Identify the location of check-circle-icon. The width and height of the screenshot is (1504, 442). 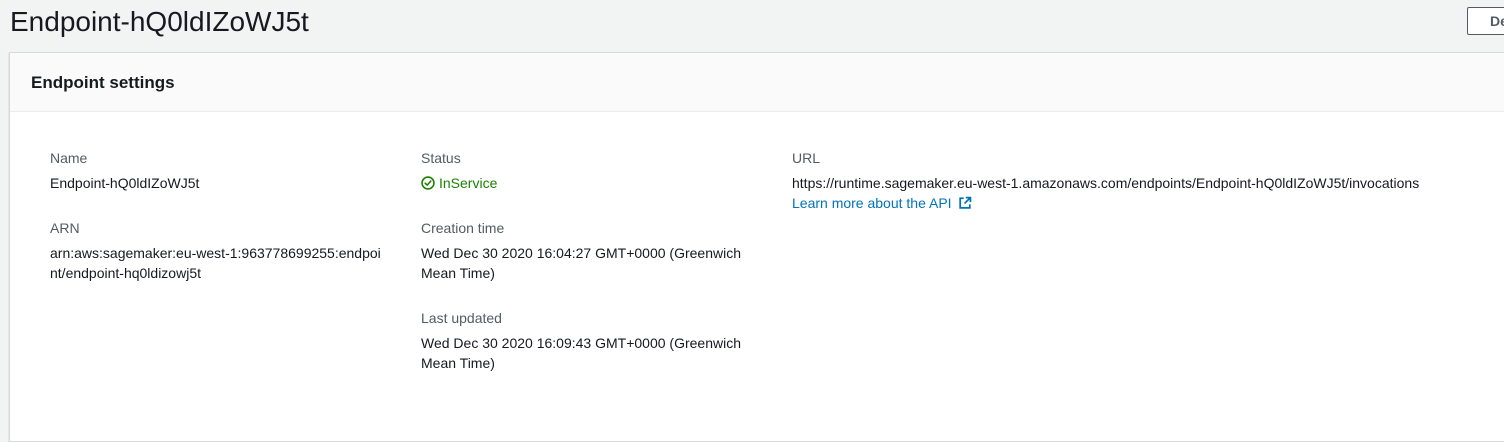
(428, 183).